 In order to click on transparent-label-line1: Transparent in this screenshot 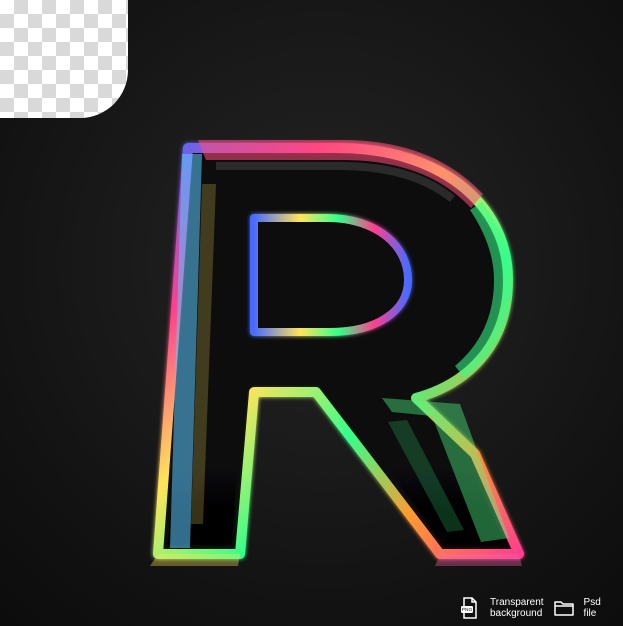, I will do `click(517, 602)`.